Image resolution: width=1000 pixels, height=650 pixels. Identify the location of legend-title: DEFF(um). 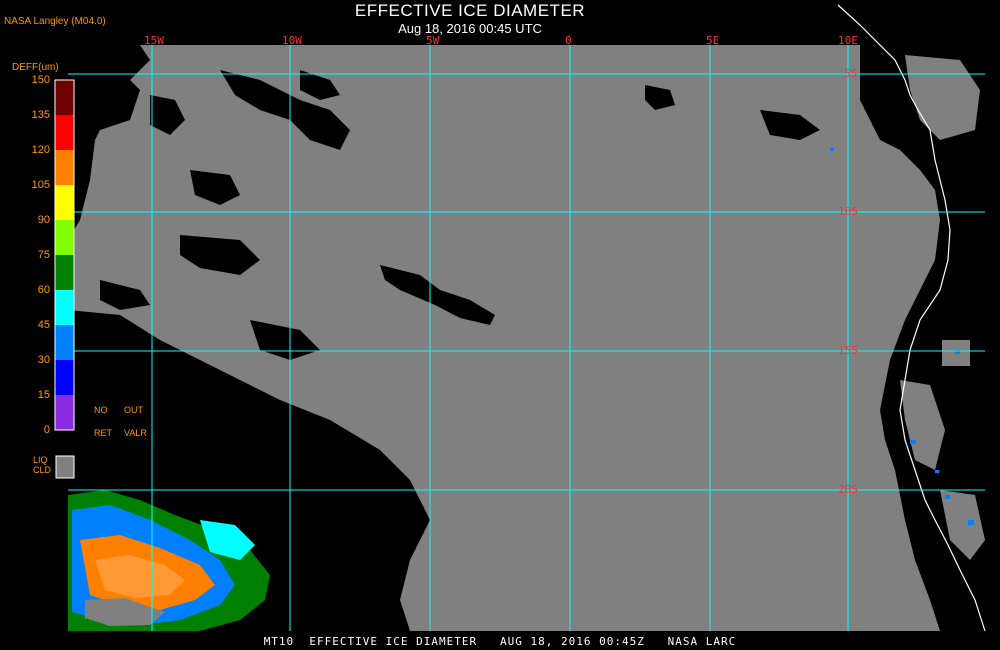
(35, 67).